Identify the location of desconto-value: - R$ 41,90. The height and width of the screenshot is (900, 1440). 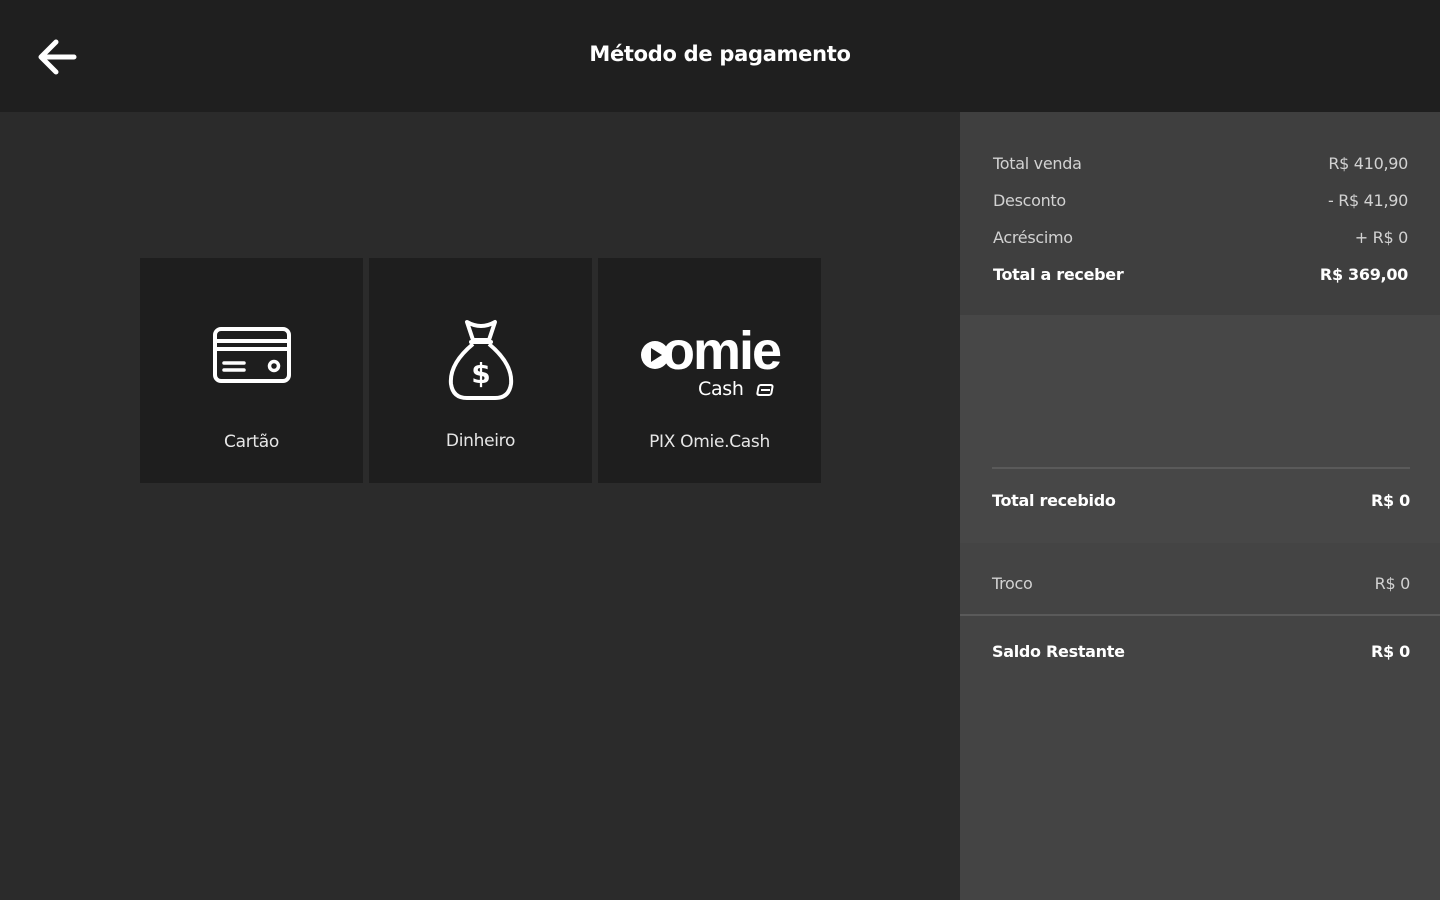
(1367, 200).